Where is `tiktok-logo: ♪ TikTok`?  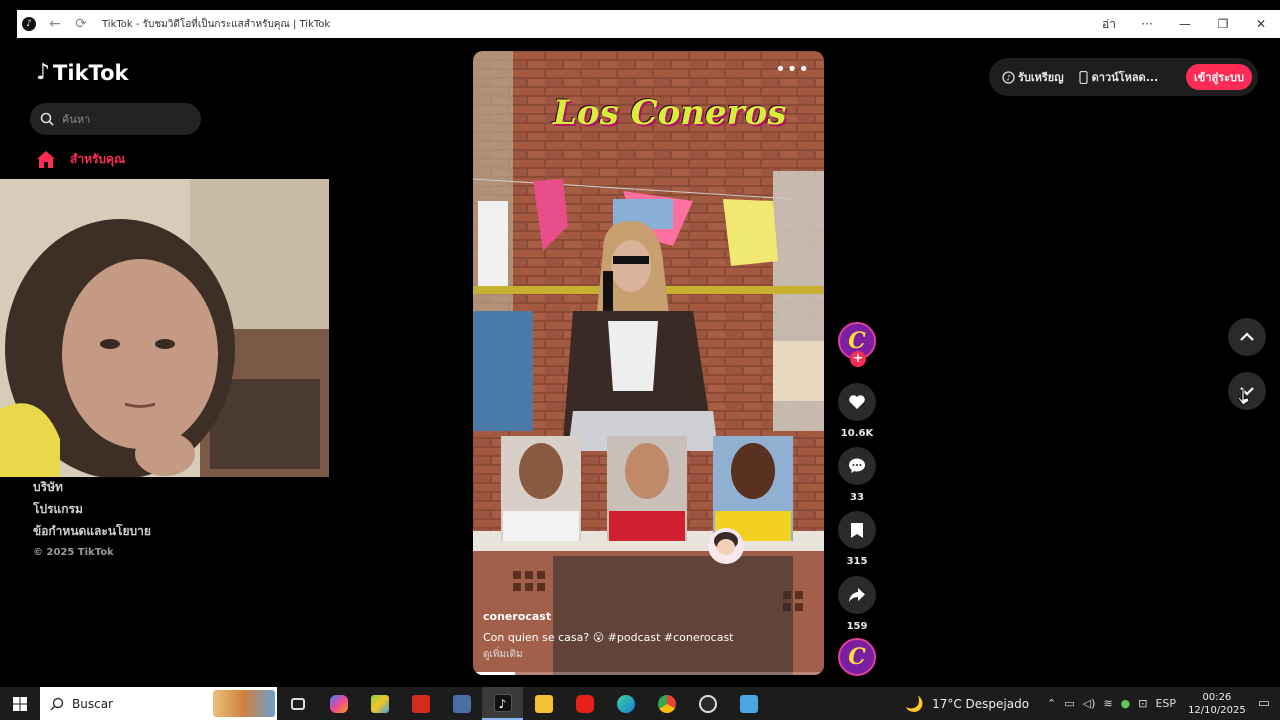 tiktok-logo: ♪ TikTok is located at coordinates (82, 72).